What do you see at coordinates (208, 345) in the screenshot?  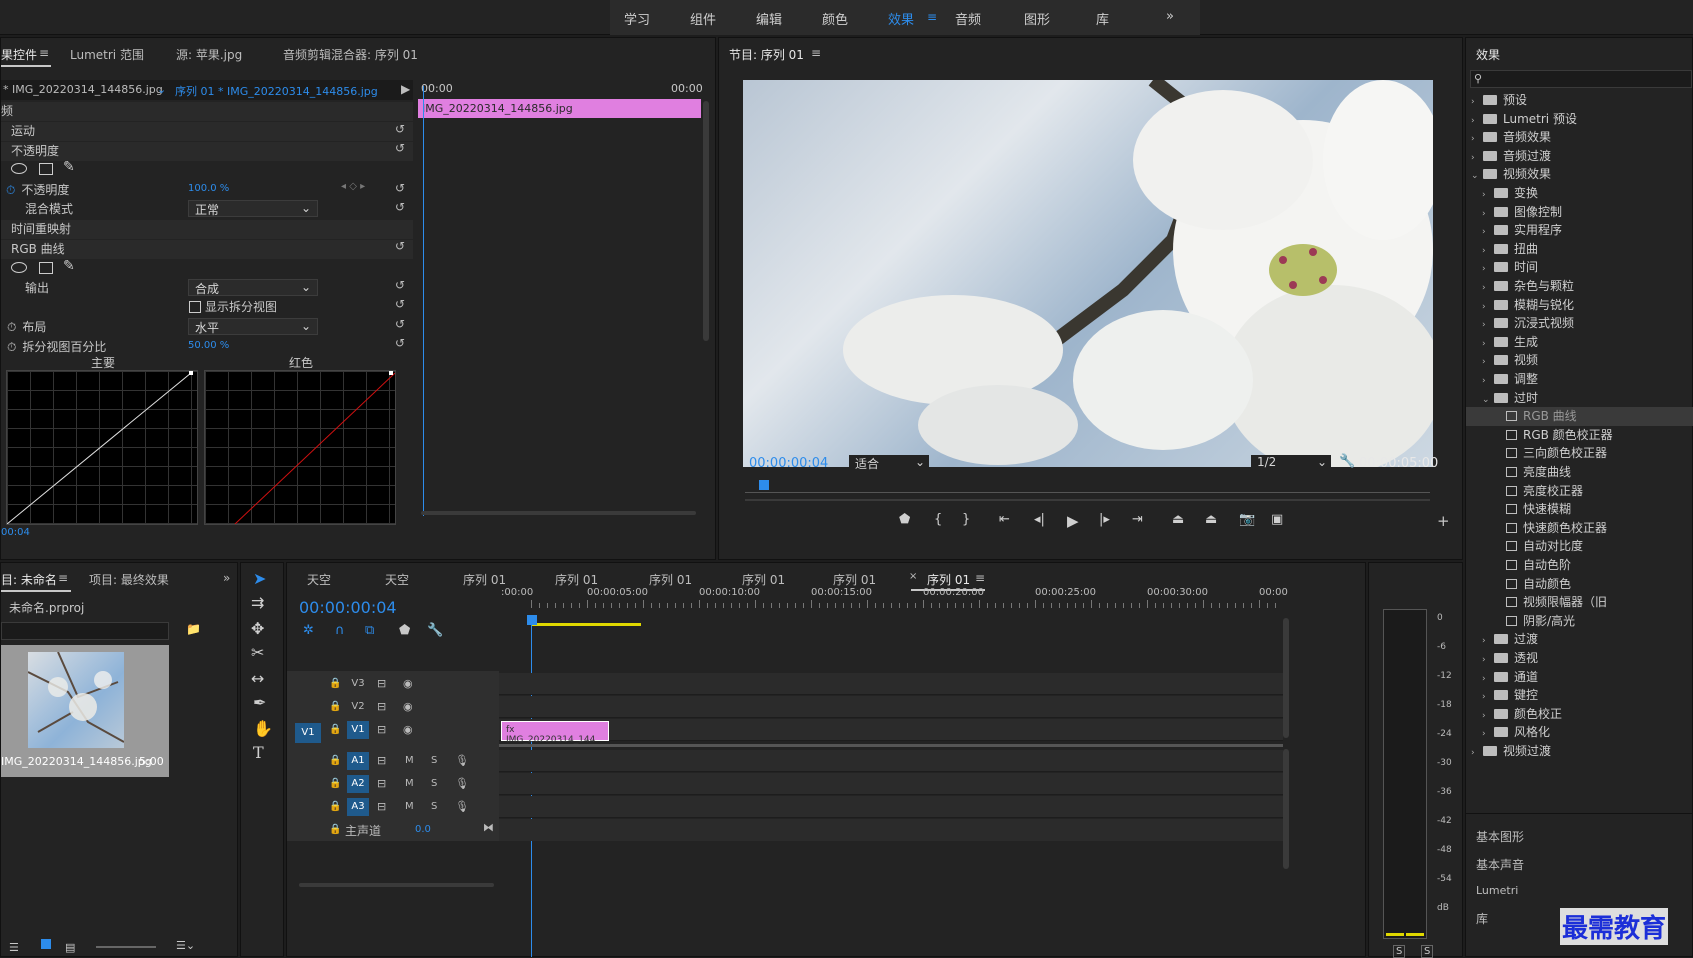 I see `split-pct-value: 50.00 %` at bounding box center [208, 345].